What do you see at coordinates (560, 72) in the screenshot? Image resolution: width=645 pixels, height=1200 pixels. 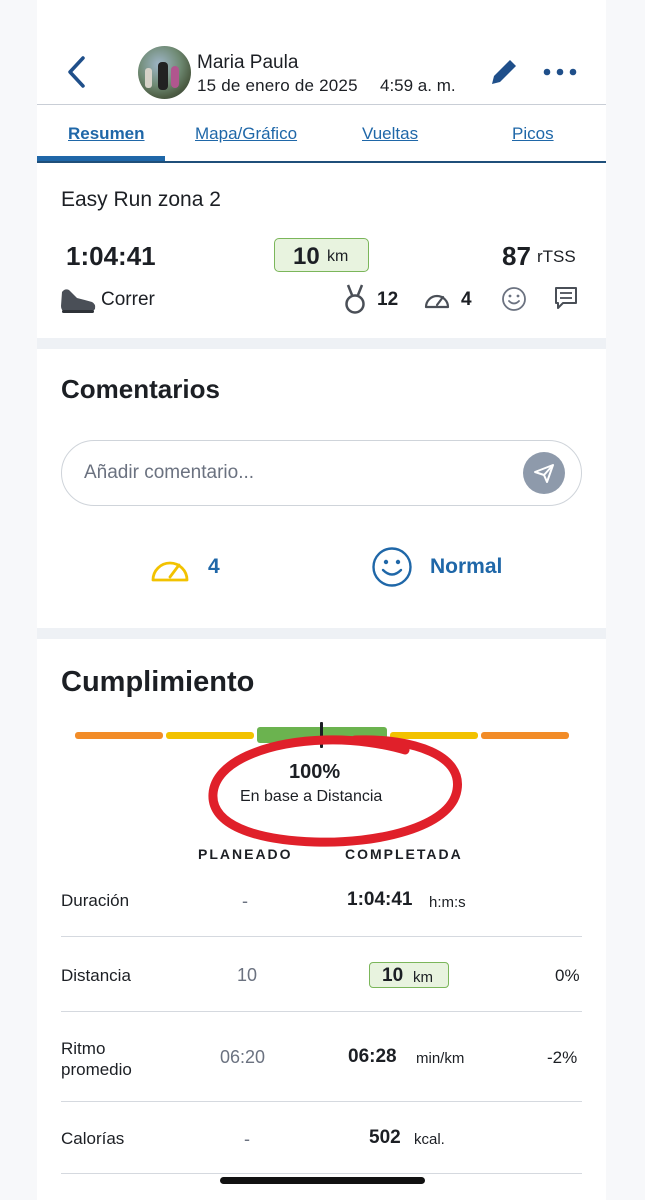 I see `more-horizontal-icon` at bounding box center [560, 72].